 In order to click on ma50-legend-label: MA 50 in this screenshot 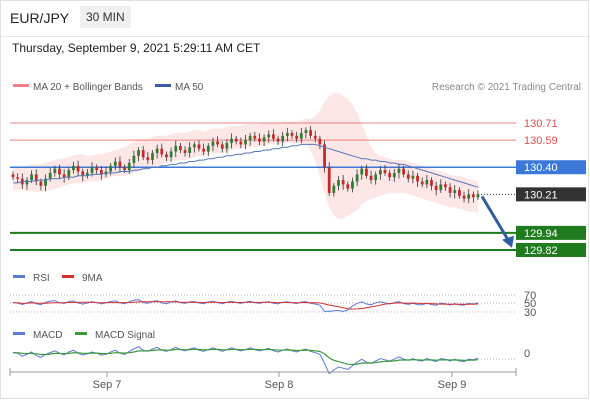, I will do `click(189, 87)`.